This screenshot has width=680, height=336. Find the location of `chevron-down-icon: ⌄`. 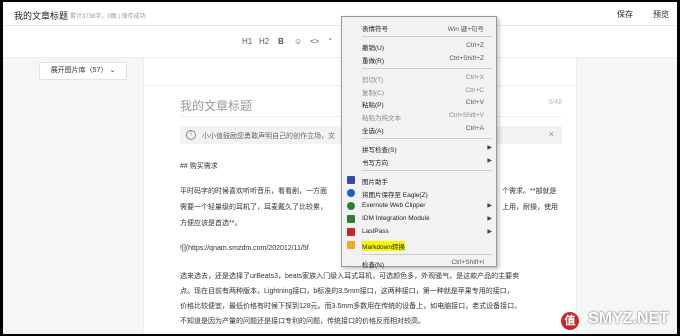

chevron-down-icon: ⌄ is located at coordinates (112, 70).